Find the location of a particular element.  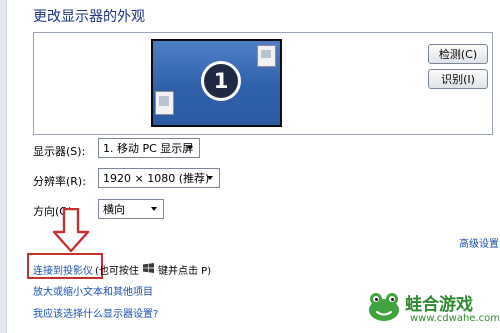

frog-logo-icon is located at coordinates (384, 307).